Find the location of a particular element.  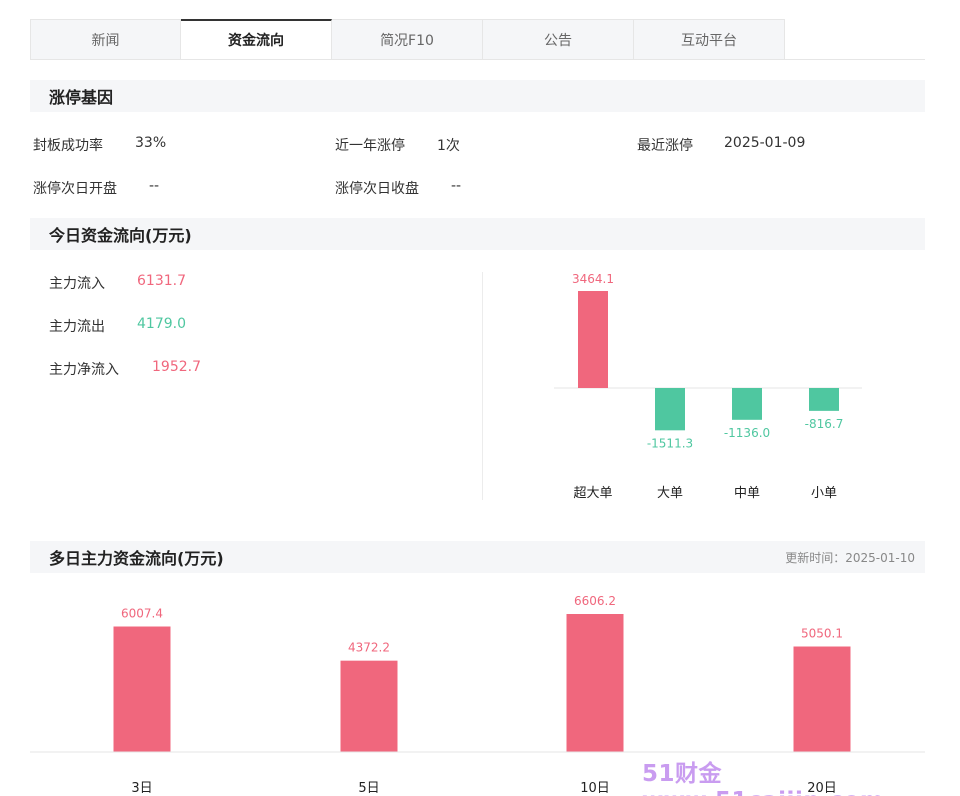

flow-category-1: 大单 is located at coordinates (670, 493).